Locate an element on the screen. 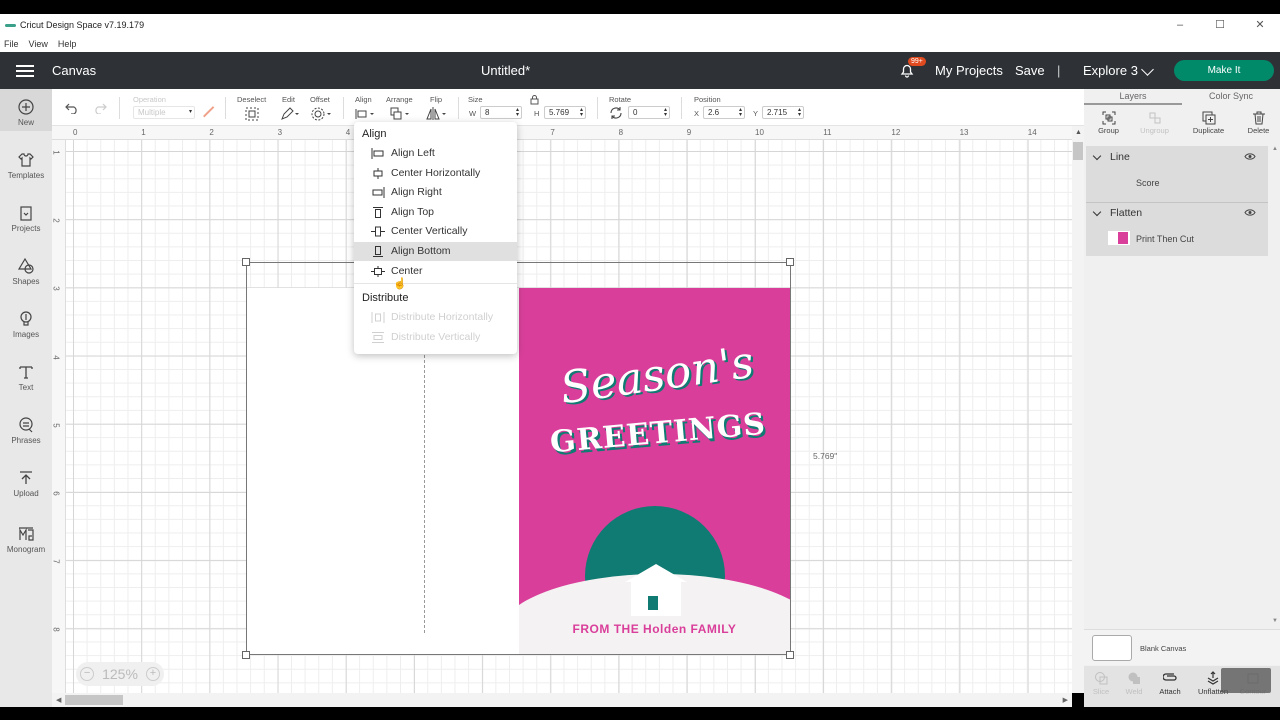 The height and width of the screenshot is (720, 1280). resize-handle-bottom-left is located at coordinates (246, 655).